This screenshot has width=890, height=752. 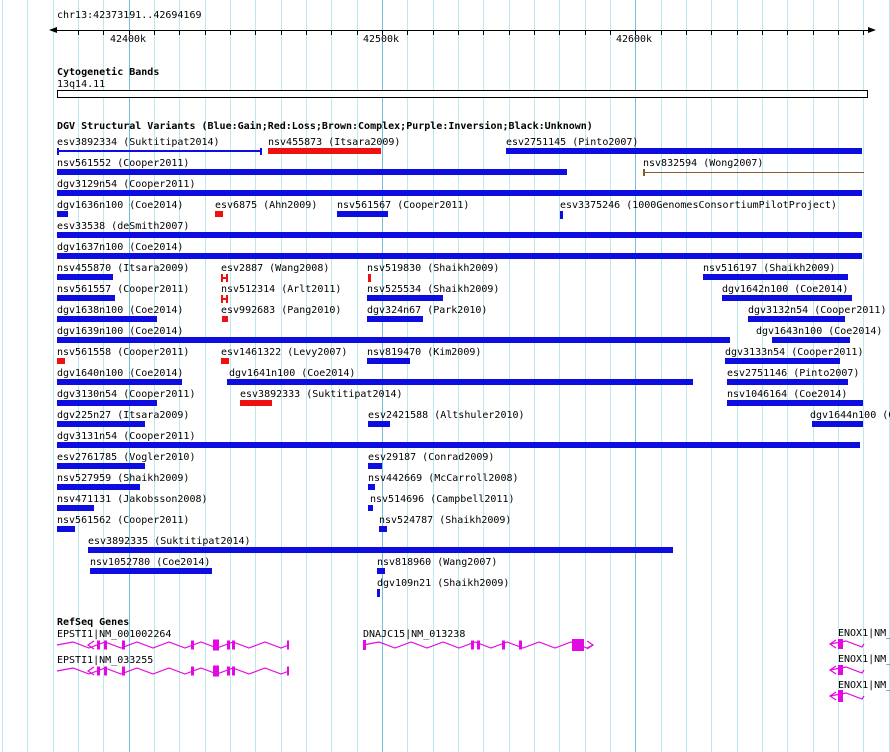 I want to click on variant-label: dgv1640n100 (Coe2014), so click(x=120, y=373).